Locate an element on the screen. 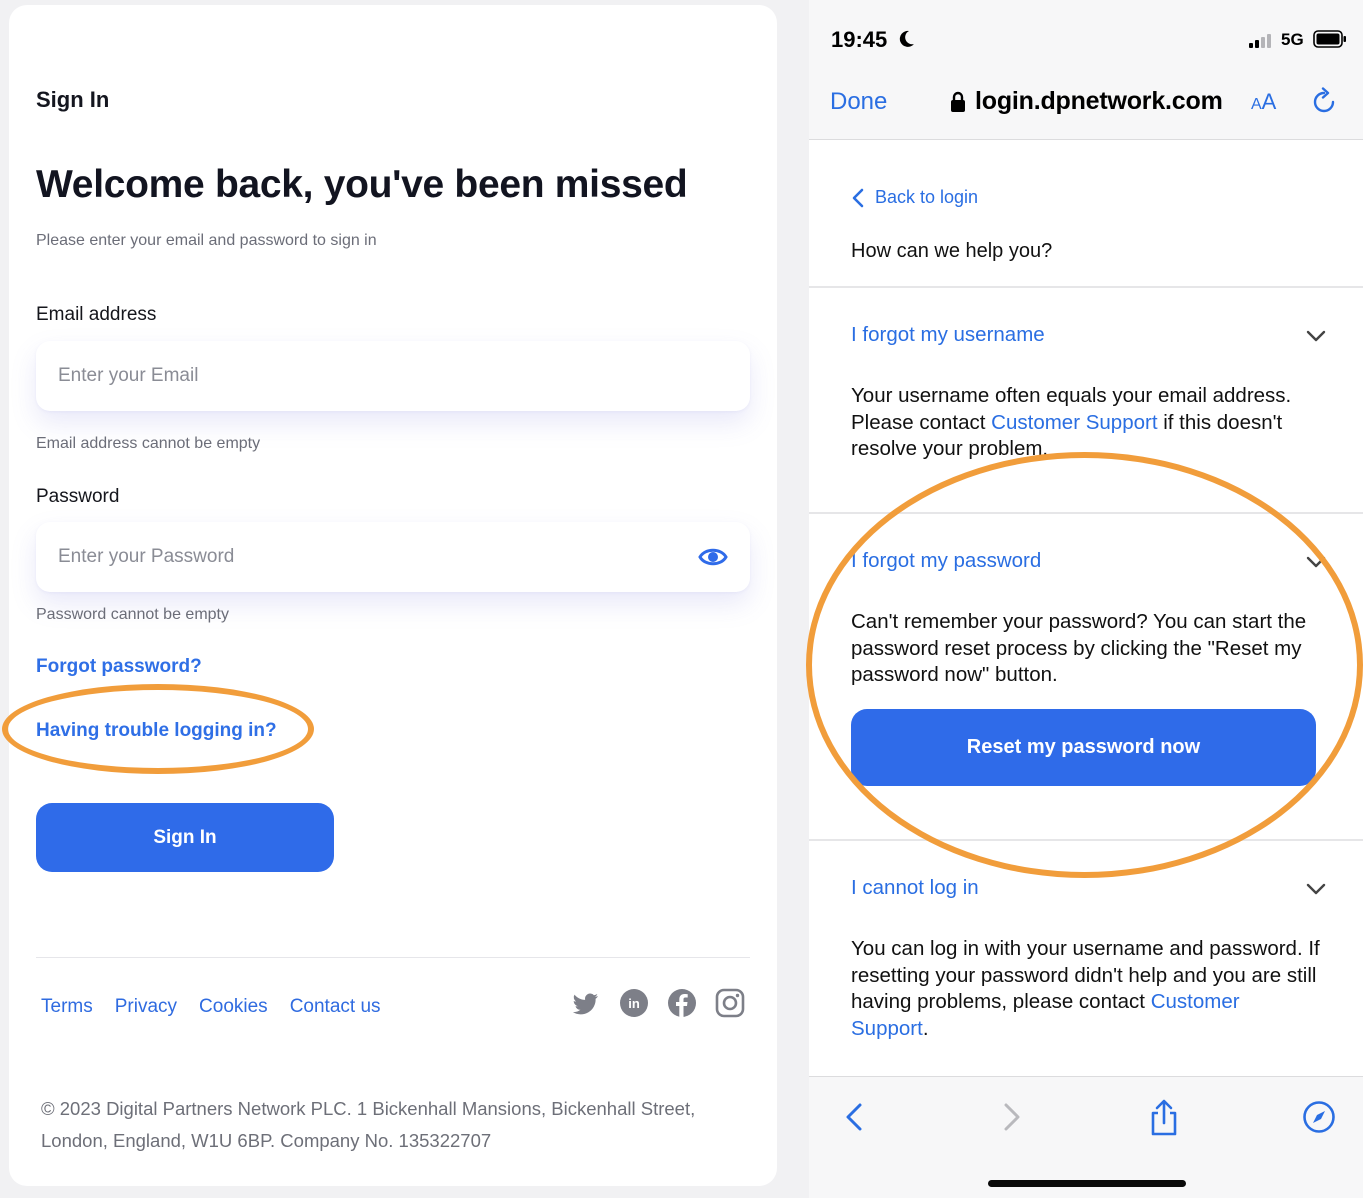 Image resolution: width=1363 pixels, height=1198 pixels. text-size-button: AA is located at coordinates (1263, 102).